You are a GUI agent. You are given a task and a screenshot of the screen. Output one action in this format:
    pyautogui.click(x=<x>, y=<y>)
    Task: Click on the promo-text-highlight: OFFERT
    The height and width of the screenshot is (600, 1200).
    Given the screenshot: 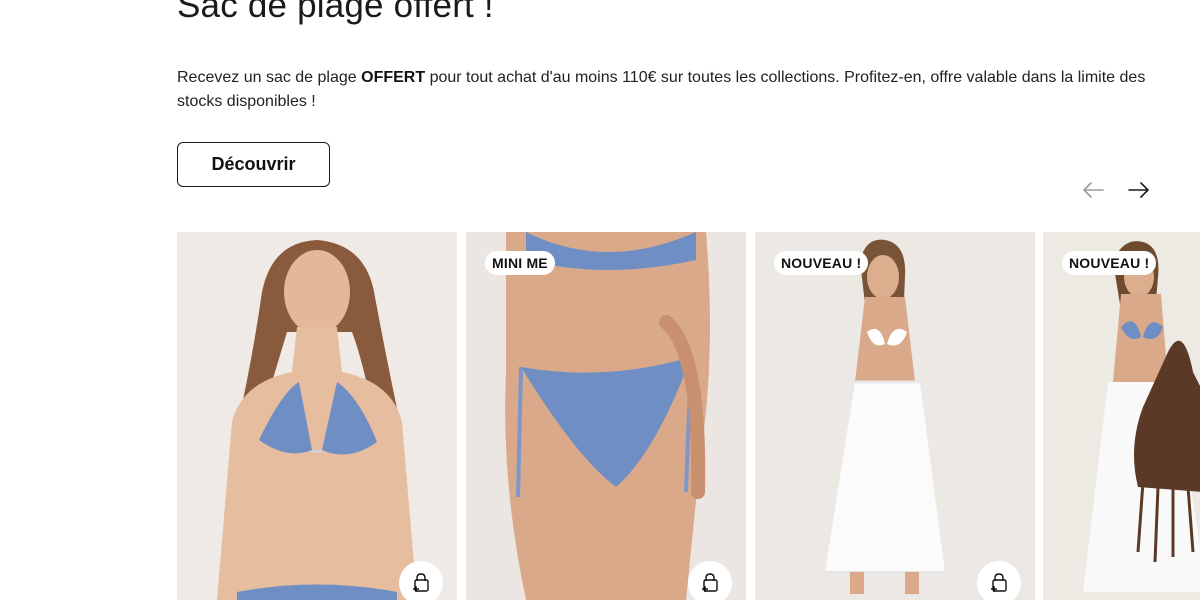 What is the action you would take?
    pyautogui.click(x=393, y=77)
    